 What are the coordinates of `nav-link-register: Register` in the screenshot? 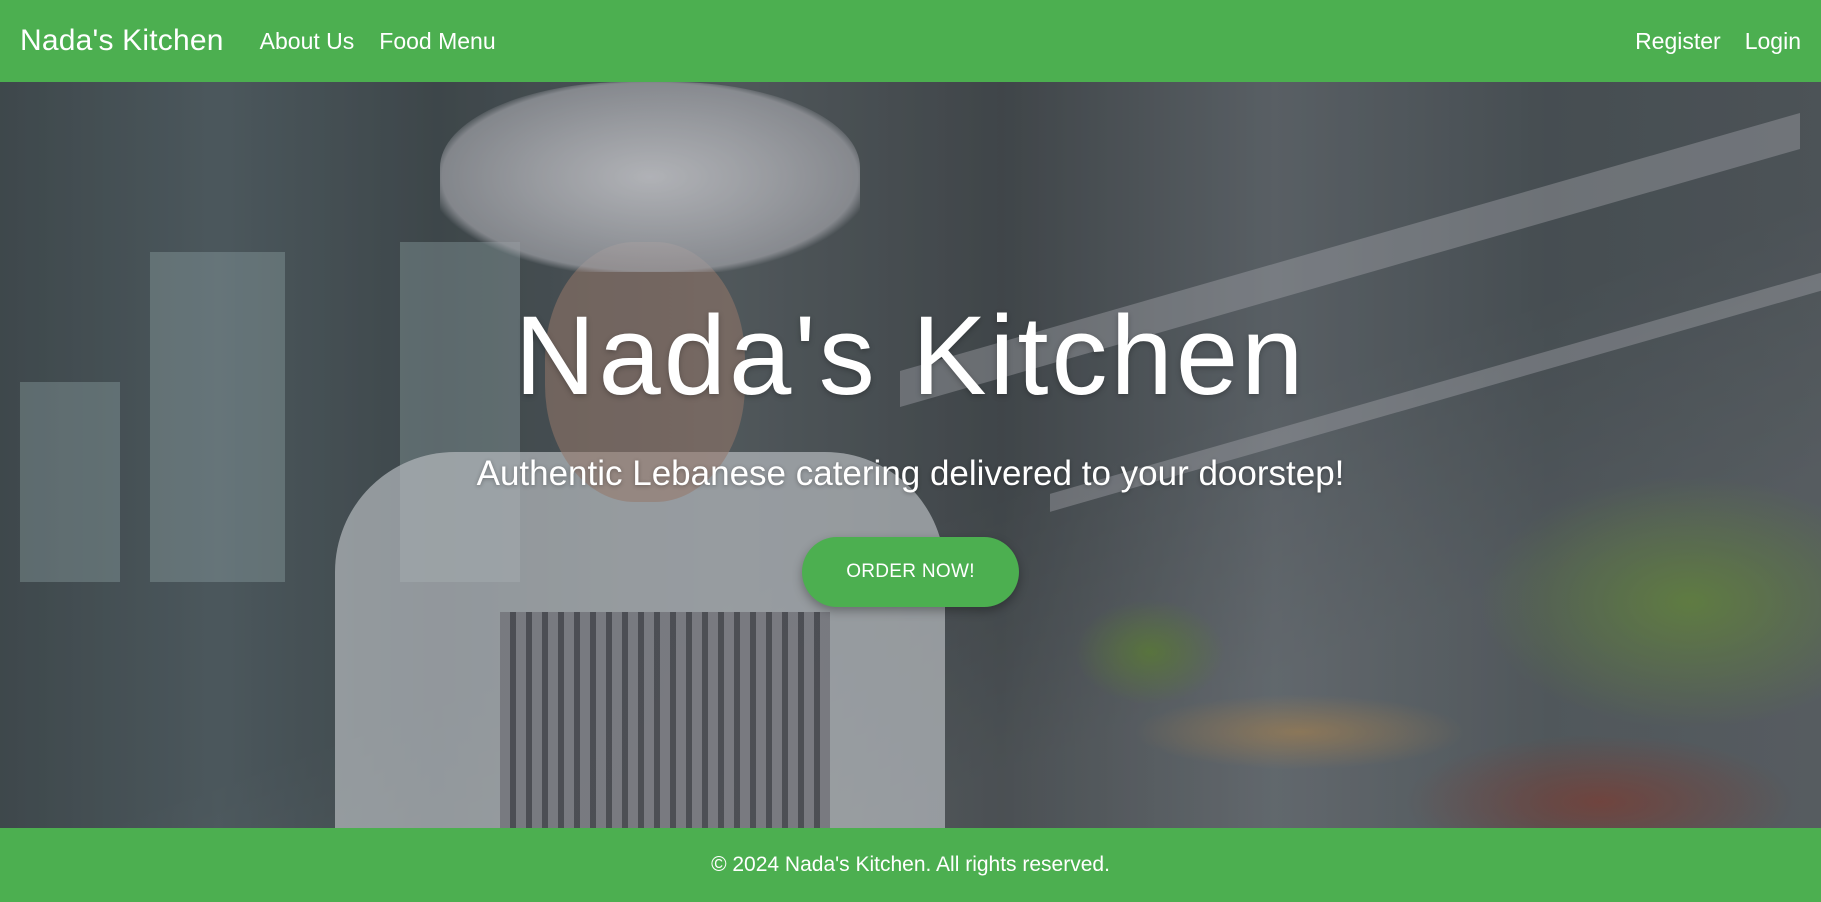 It's located at (1678, 41).